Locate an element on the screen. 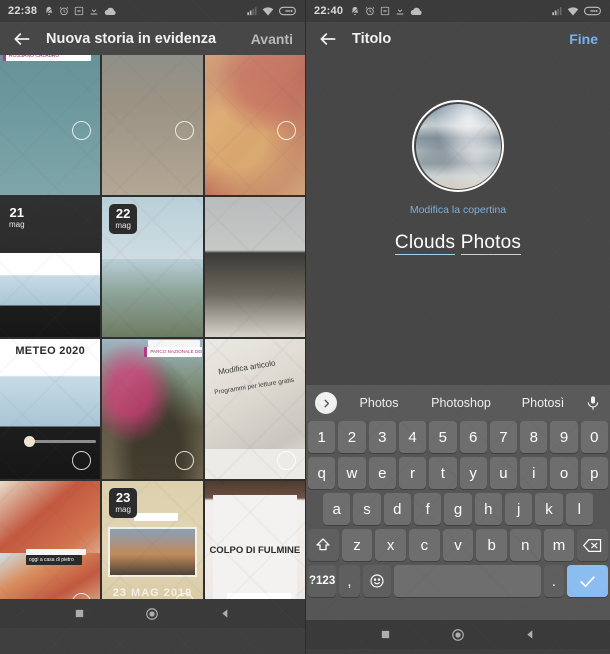 Image resolution: width=610 pixels, height=654 pixels. title-word-1: Clouds is located at coordinates (425, 243).